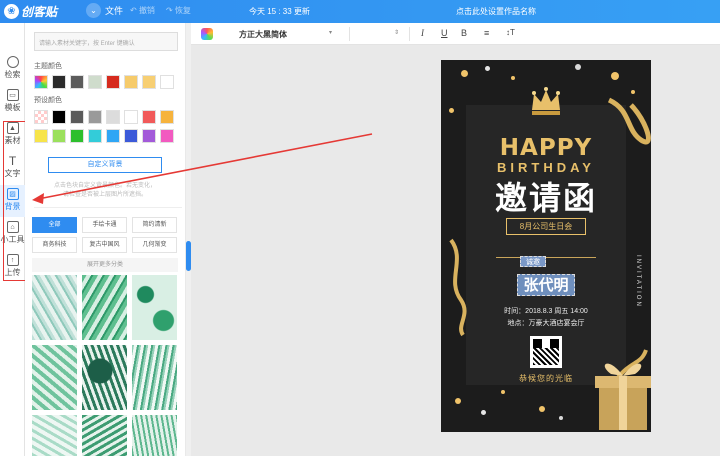 Image resolution: width=720 pixels, height=456 pixels. What do you see at coordinates (105, 265) in the screenshot?
I see `expand-categories-button: 展开更多分类` at bounding box center [105, 265].